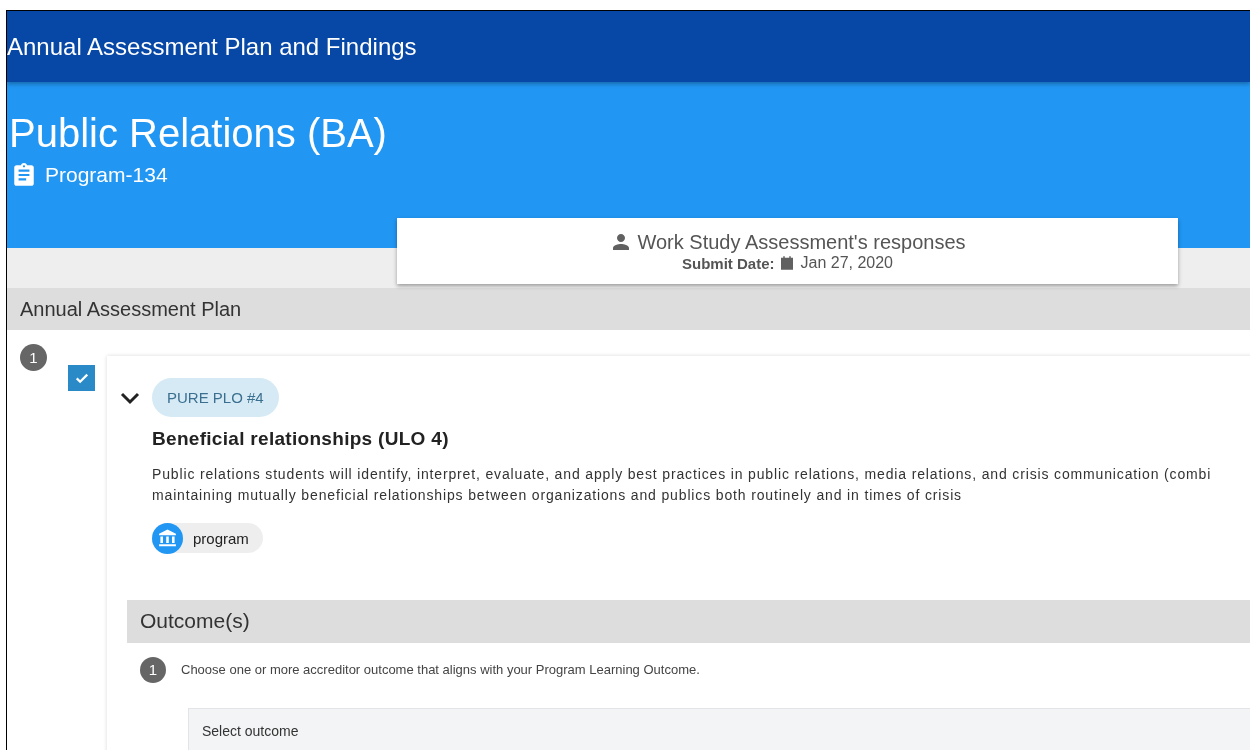 The width and height of the screenshot is (1250, 750). What do you see at coordinates (195, 621) in the screenshot?
I see `outcomes-title: Outcome(s)` at bounding box center [195, 621].